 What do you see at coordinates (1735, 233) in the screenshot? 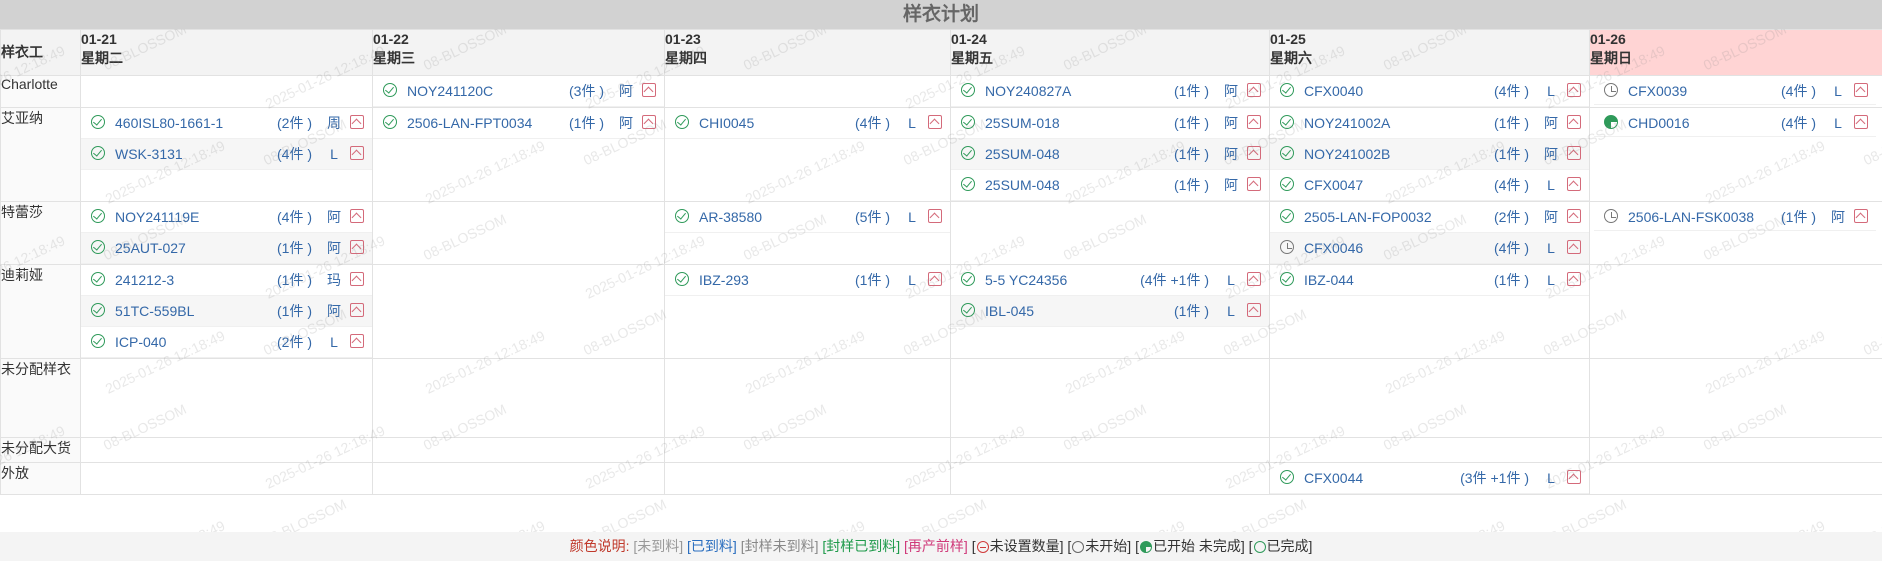
I see `day-cell: 2506-LAN-FSK0038 (1件 ) 阿` at bounding box center [1735, 233].